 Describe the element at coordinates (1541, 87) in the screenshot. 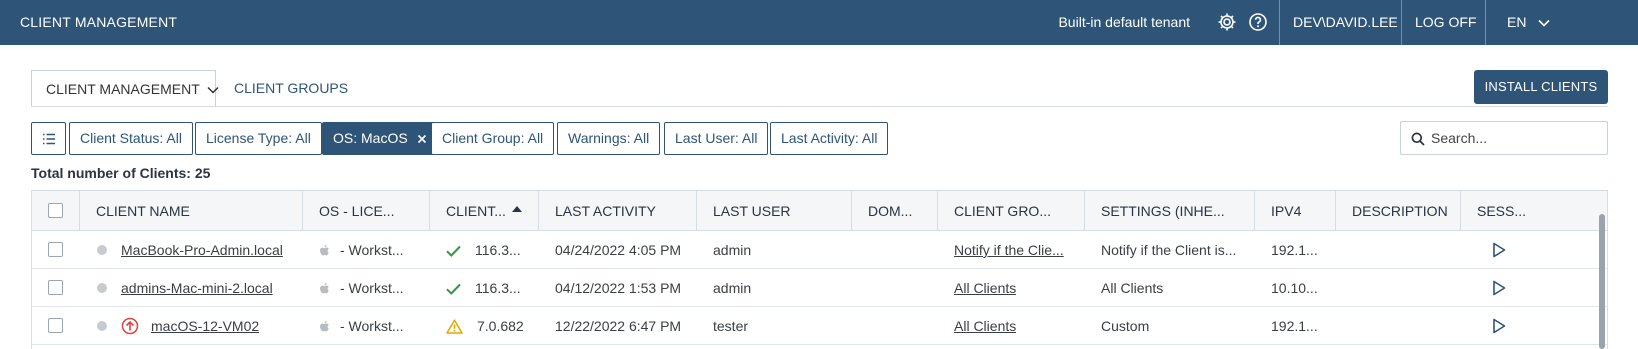

I see `install-clients-button: INSTALL CLIENTS` at that location.